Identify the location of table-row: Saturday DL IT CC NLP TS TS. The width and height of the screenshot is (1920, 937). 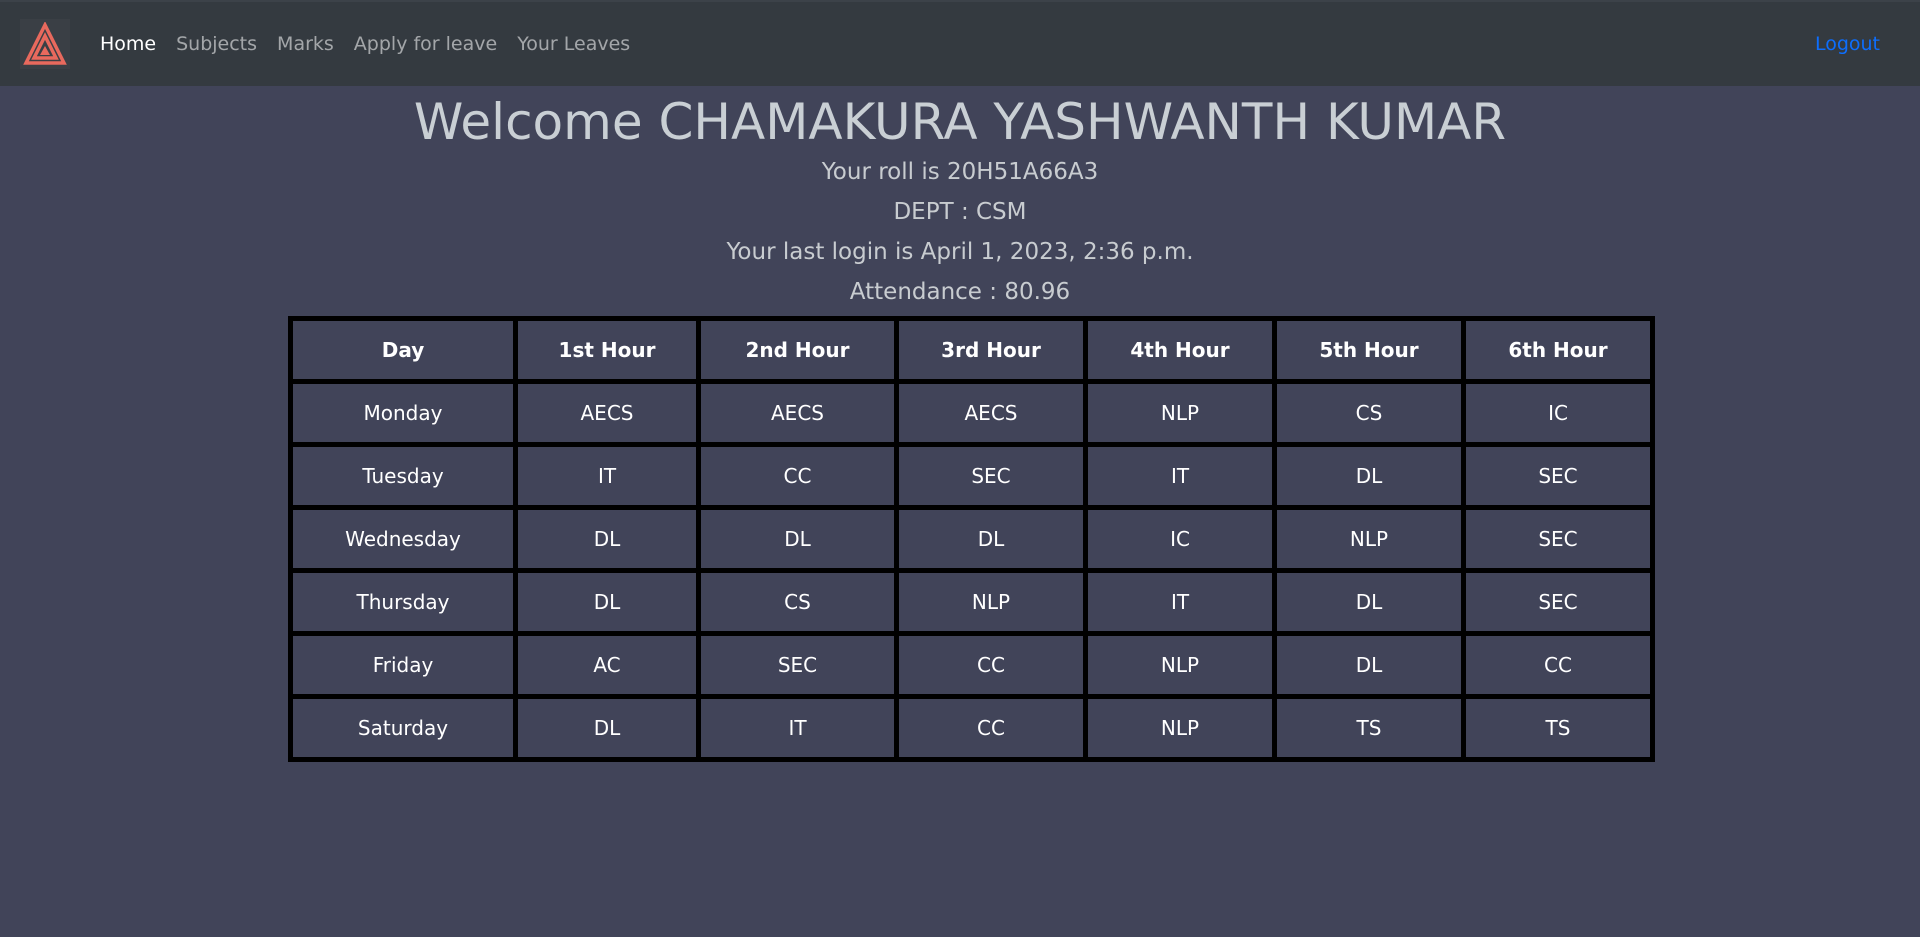
(971, 728).